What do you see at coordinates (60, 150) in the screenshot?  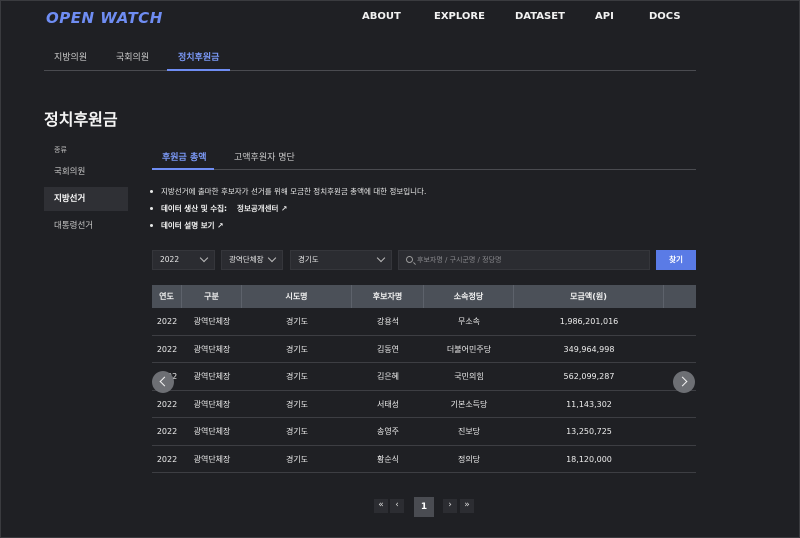 I see `sidebar-heading: 종류` at bounding box center [60, 150].